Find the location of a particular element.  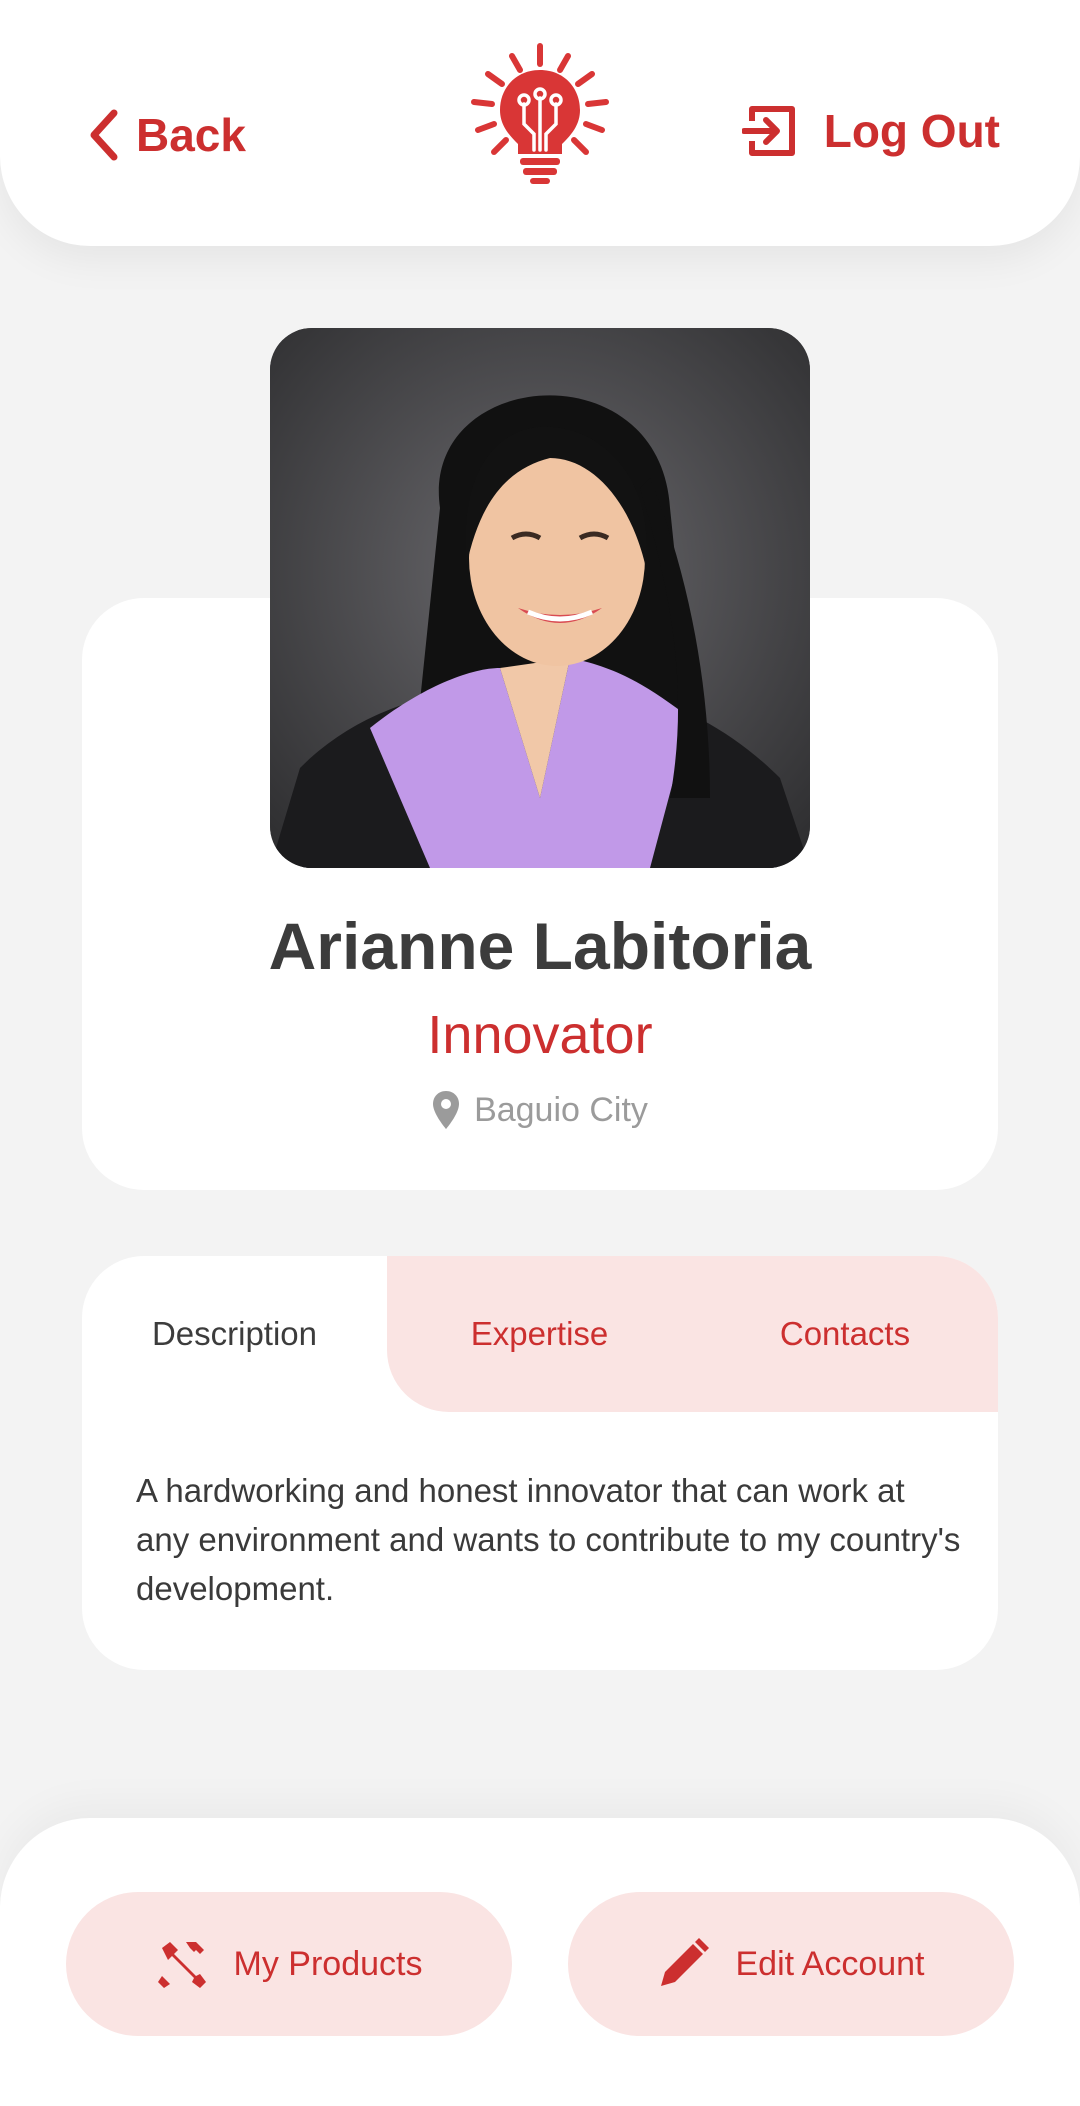

tools-icon is located at coordinates (181, 1965).